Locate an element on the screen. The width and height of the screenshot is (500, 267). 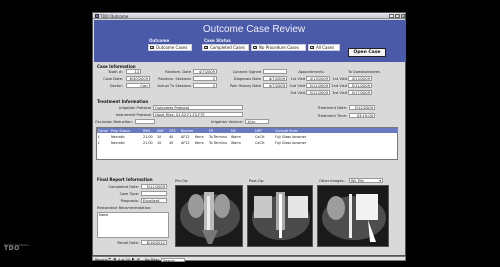
case-status-group-label: Case Status is located at coordinates (217, 40).